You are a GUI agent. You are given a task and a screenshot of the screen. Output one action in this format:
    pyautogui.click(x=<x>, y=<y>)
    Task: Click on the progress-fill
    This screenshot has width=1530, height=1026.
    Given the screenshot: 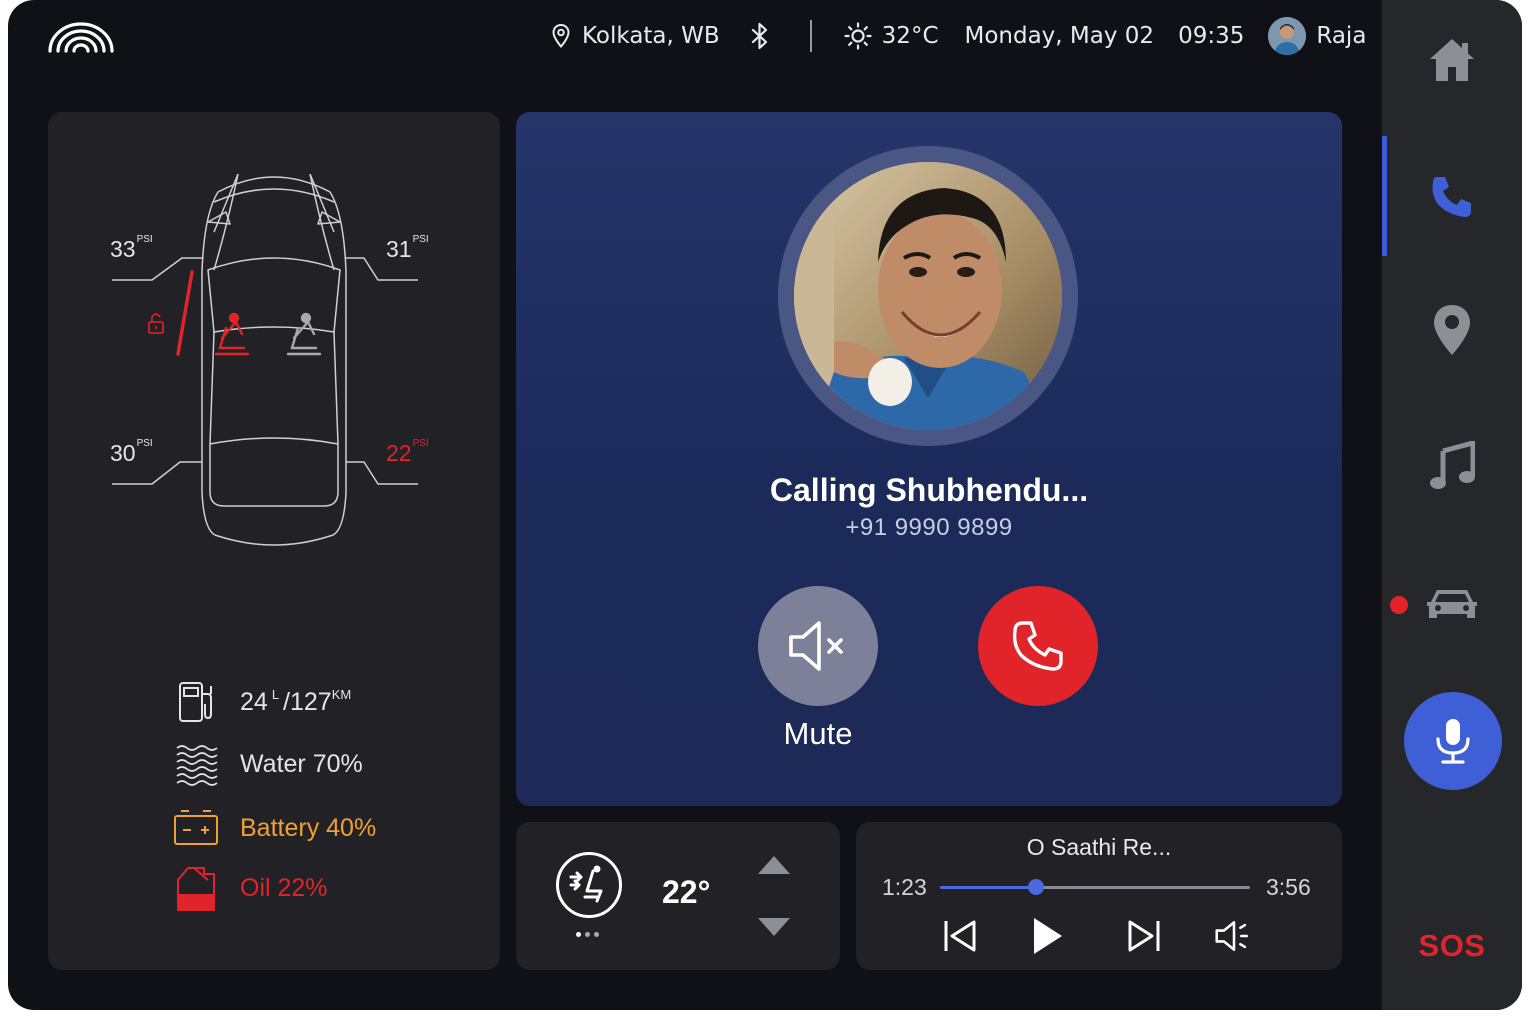 What is the action you would take?
    pyautogui.click(x=988, y=887)
    